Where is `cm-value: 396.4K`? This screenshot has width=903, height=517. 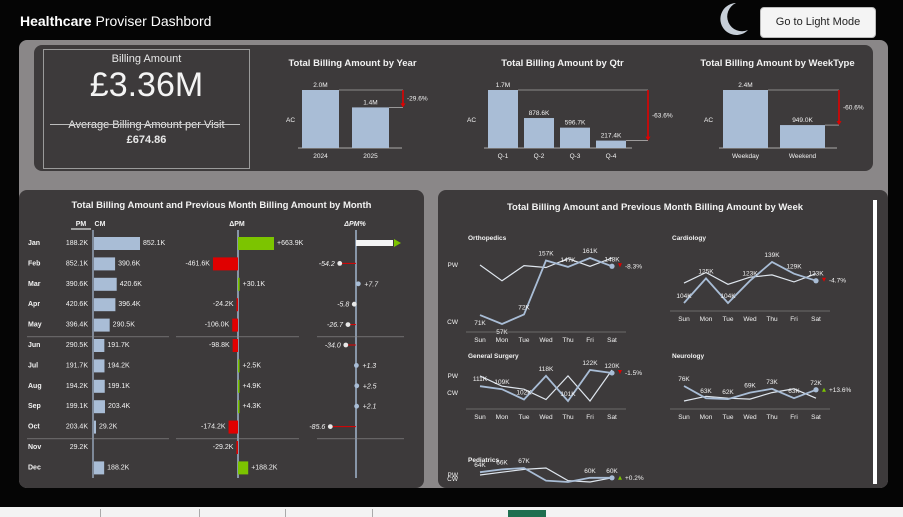 cm-value: 396.4K is located at coordinates (129, 304).